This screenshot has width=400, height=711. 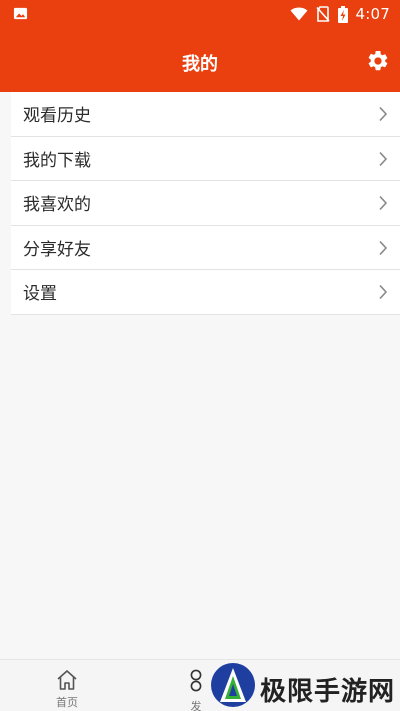 What do you see at coordinates (40, 294) in the screenshot?
I see `menu-item-label: 设置` at bounding box center [40, 294].